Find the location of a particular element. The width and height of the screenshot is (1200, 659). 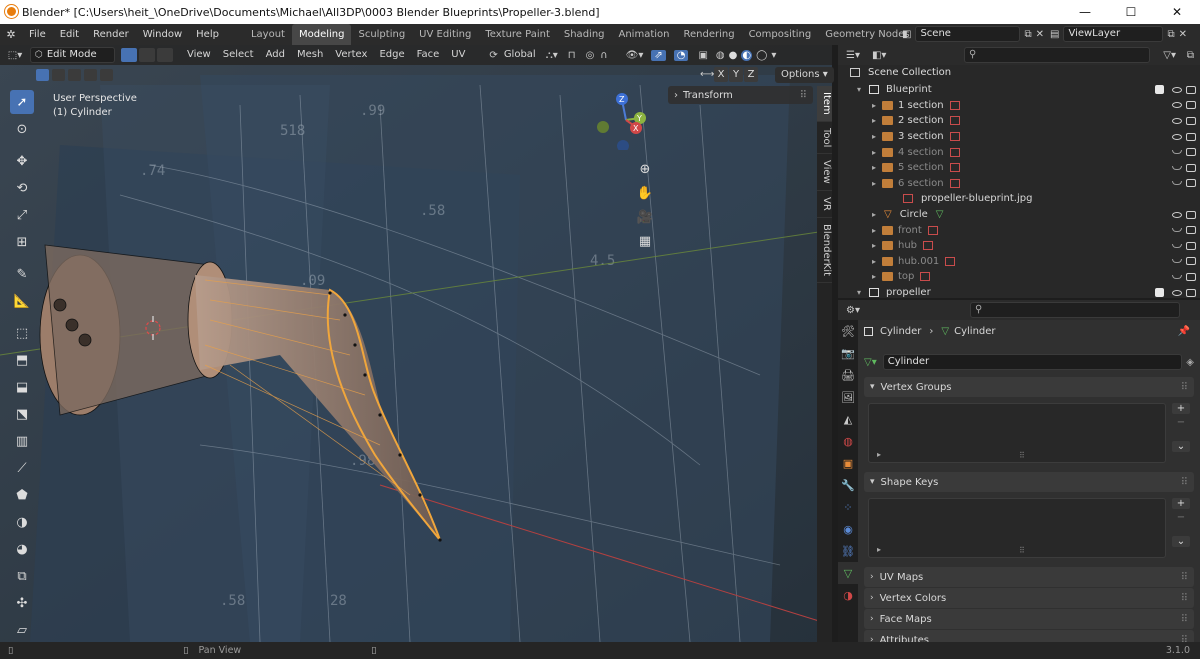

xray-toggle-icon: ▣ is located at coordinates (702, 55).